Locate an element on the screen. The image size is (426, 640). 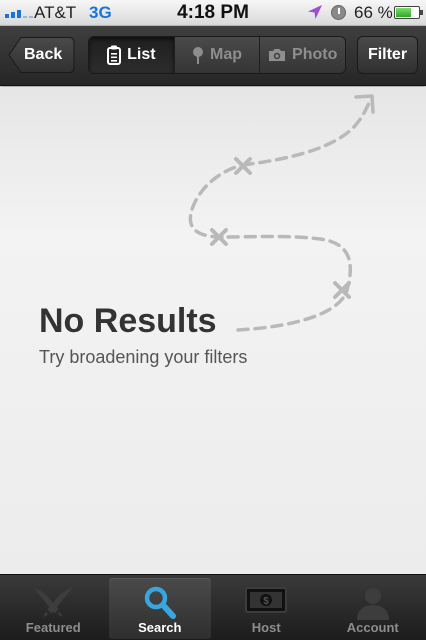
magnifier-icon is located at coordinates (160, 602).